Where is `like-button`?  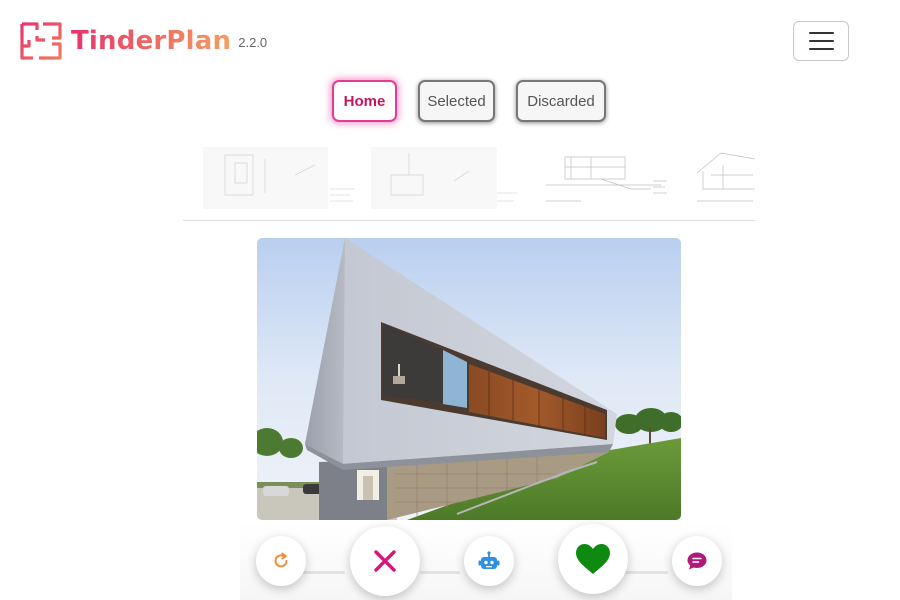 like-button is located at coordinates (593, 559).